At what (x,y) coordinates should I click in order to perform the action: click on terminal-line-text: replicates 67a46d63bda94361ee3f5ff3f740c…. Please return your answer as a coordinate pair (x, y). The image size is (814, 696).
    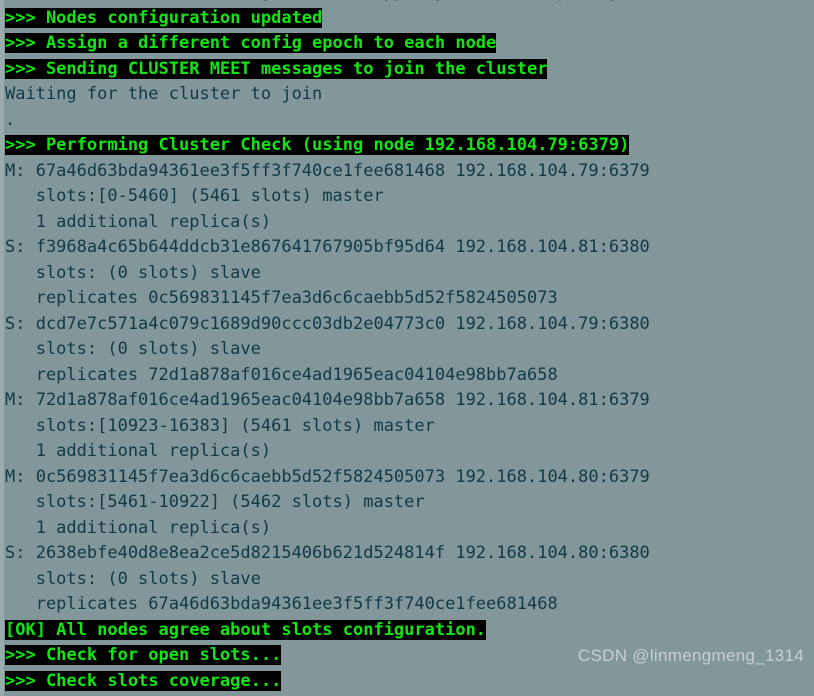
    Looking at the image, I should click on (281, 604).